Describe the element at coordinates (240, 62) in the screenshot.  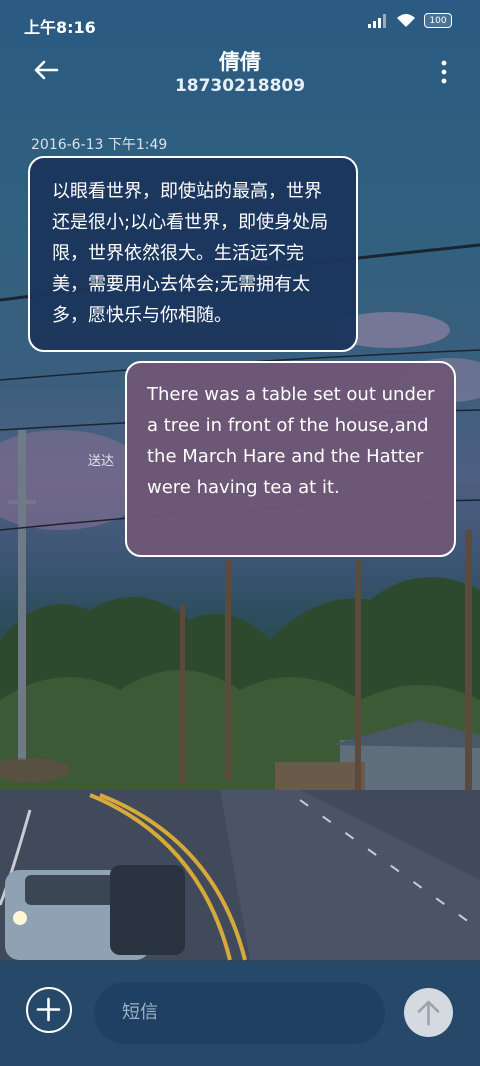
I see `contact-name: 倩倩` at that location.